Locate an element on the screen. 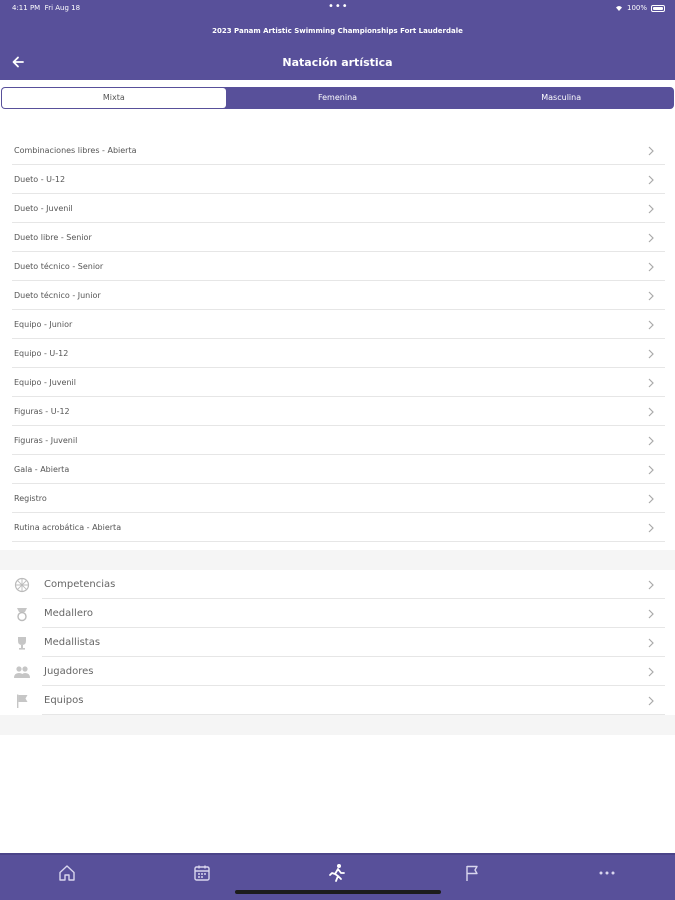 This screenshot has width=675, height=900. multitasking-dots-icon: ••• is located at coordinates (338, 6).